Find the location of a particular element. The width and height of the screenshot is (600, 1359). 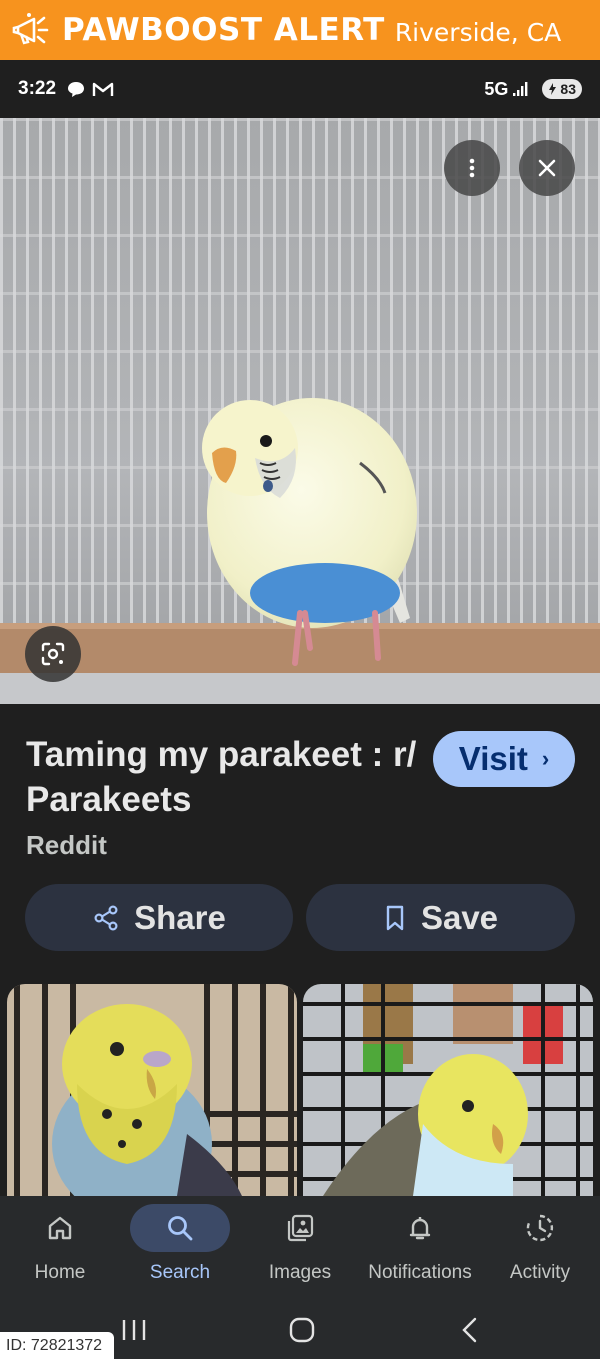

nav-item-search: Search is located at coordinates (180, 1248).